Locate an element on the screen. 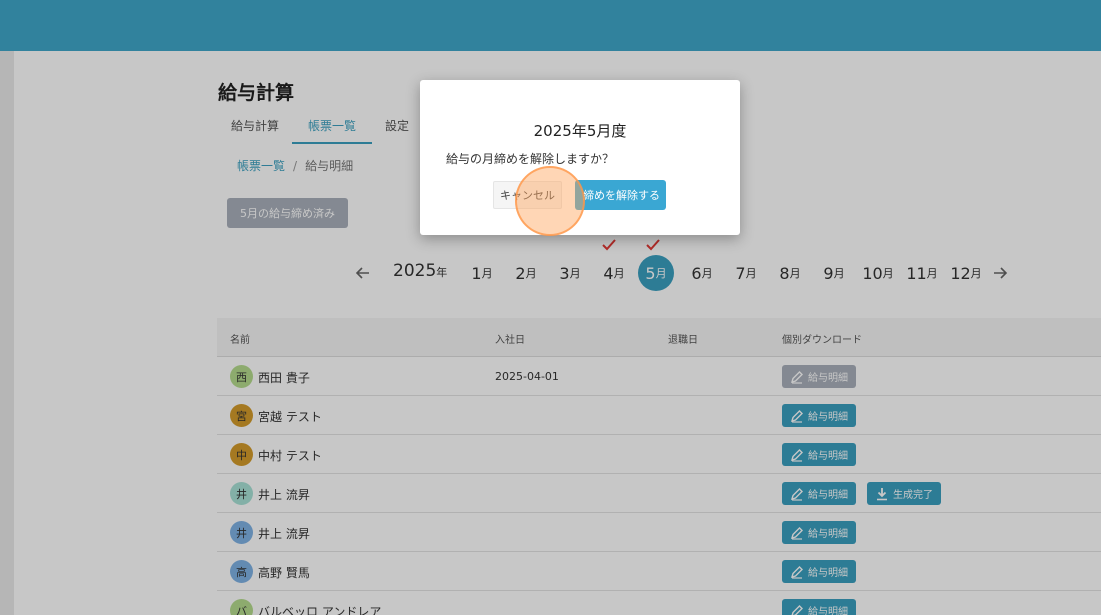 The width and height of the screenshot is (1101, 615). dialog-message: 給与の月締めを解除しますか？ is located at coordinates (530, 159).